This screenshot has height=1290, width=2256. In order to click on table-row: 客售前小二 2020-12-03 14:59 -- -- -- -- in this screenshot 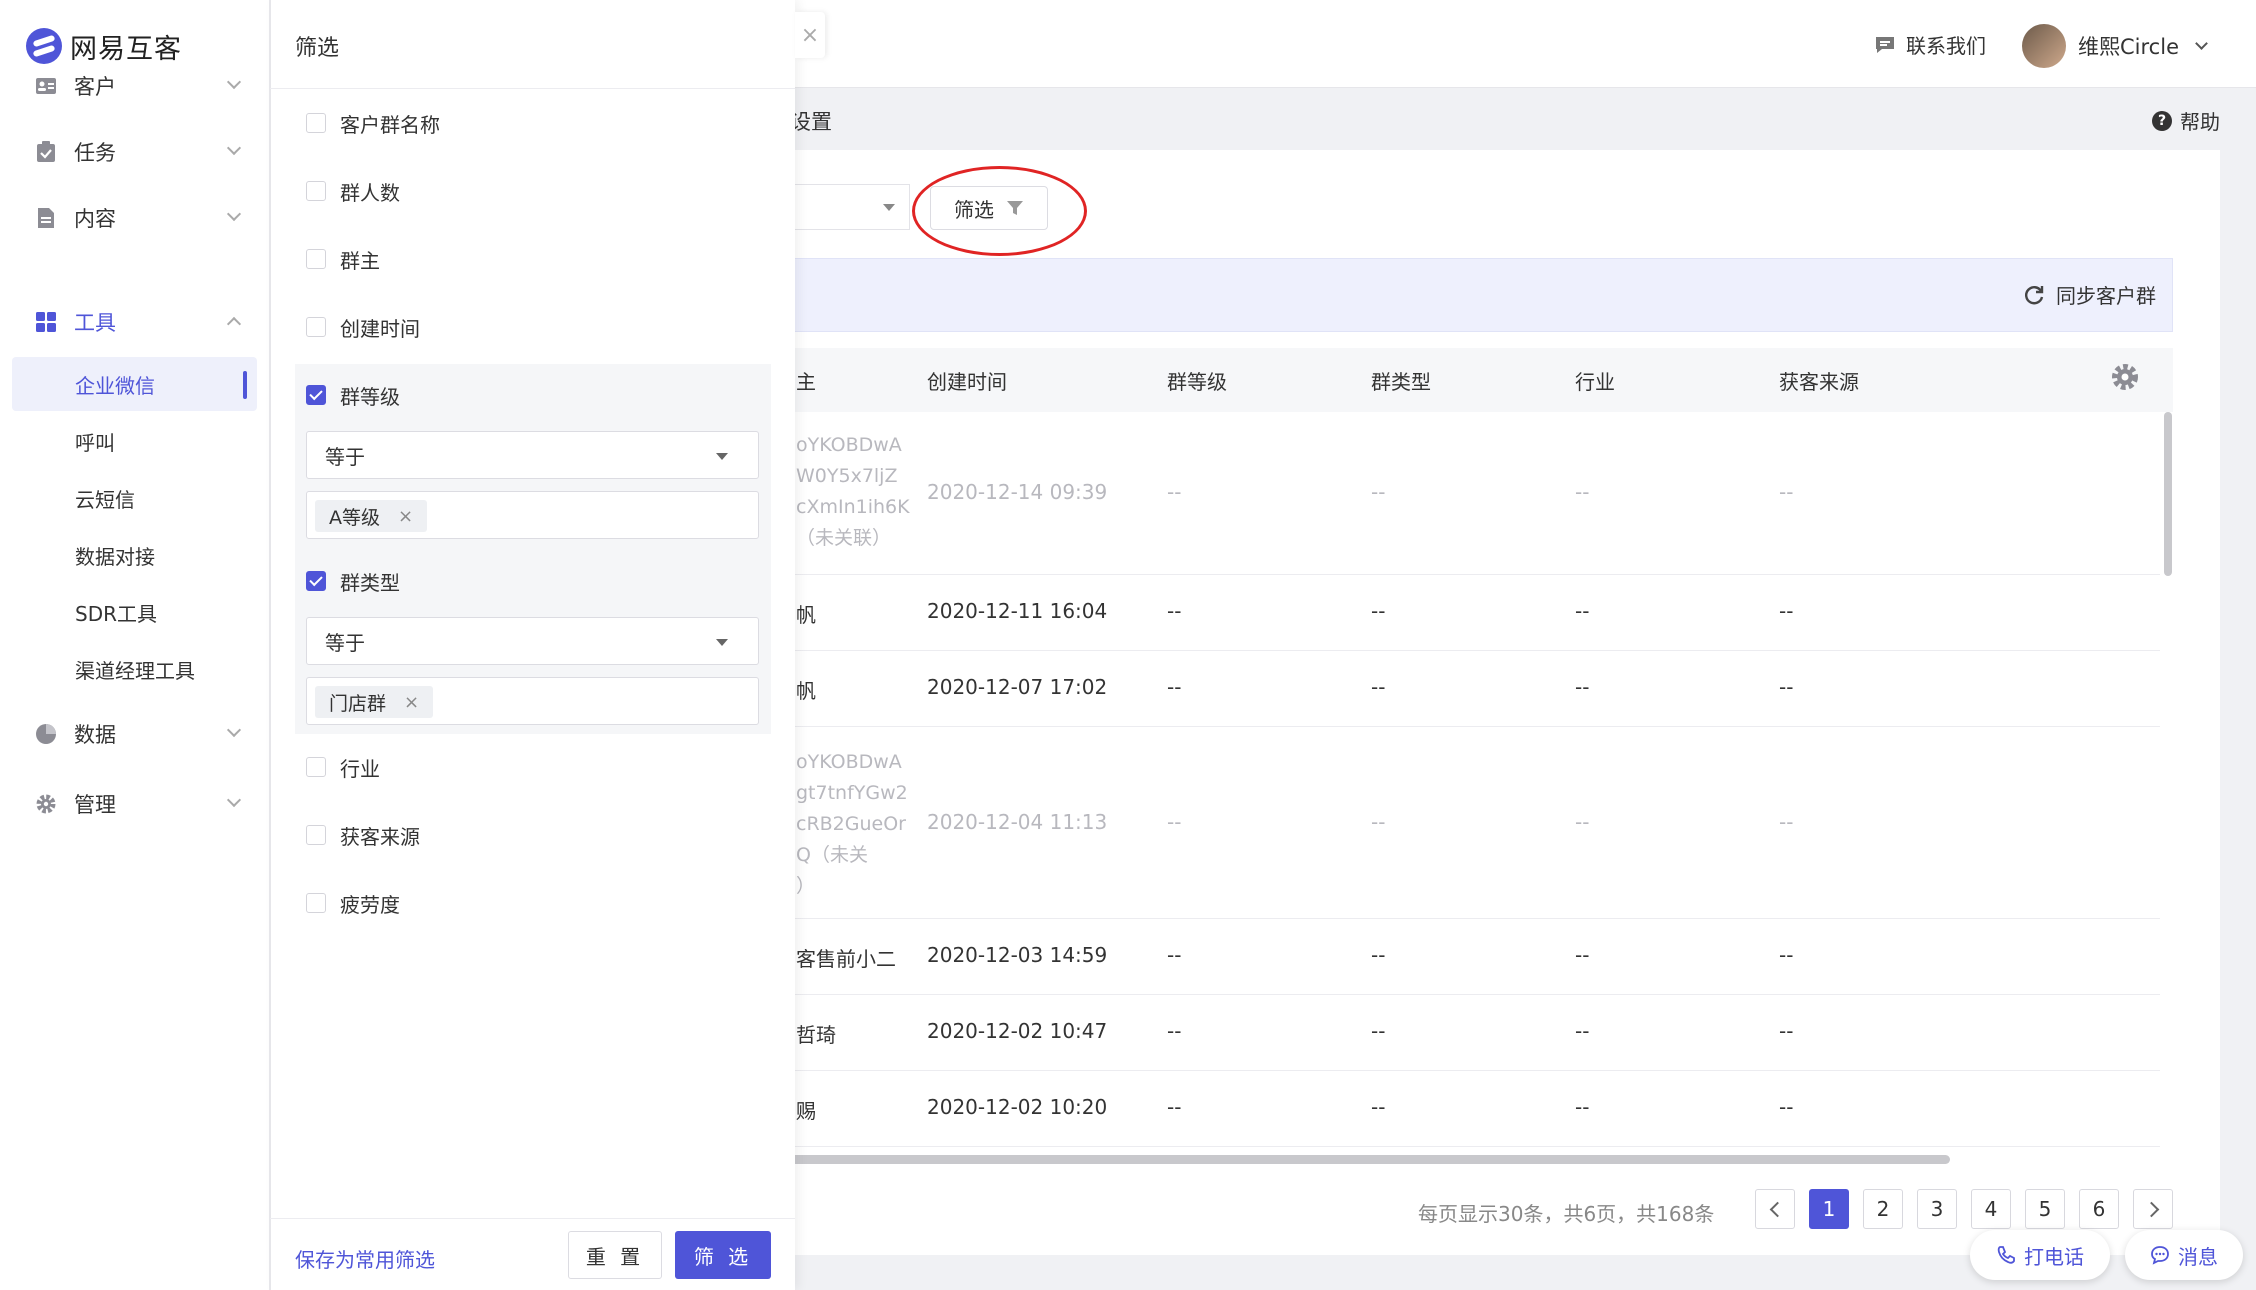, I will do `click(1450, 957)`.